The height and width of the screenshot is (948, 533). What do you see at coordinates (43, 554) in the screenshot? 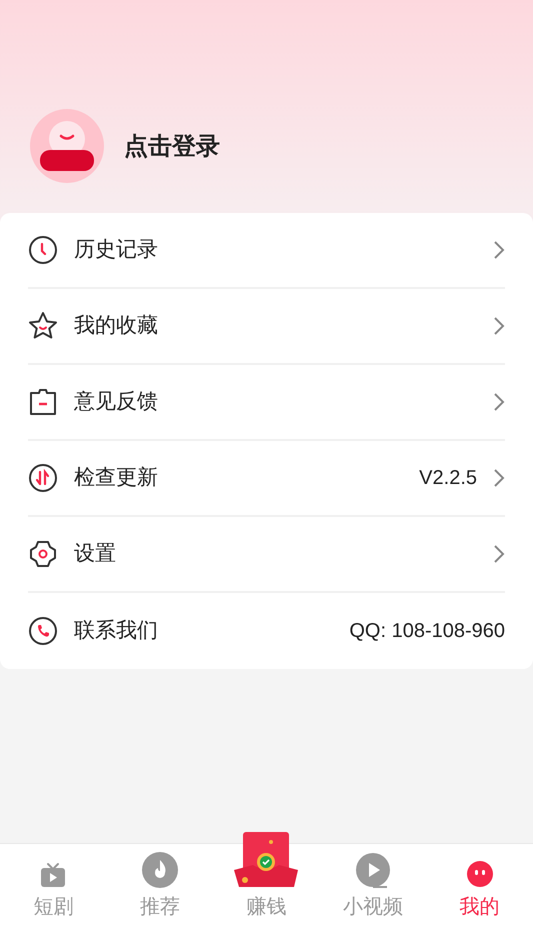
I see `settings-icon` at bounding box center [43, 554].